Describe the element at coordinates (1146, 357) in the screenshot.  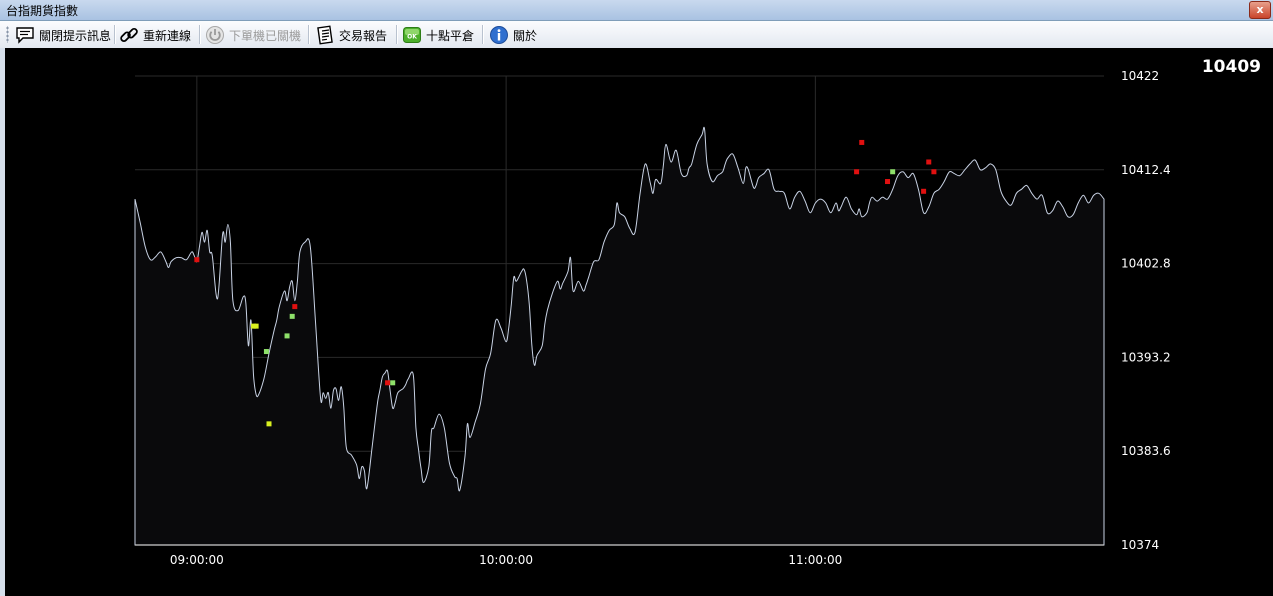
I see `y-tick-label: 10393.2` at that location.